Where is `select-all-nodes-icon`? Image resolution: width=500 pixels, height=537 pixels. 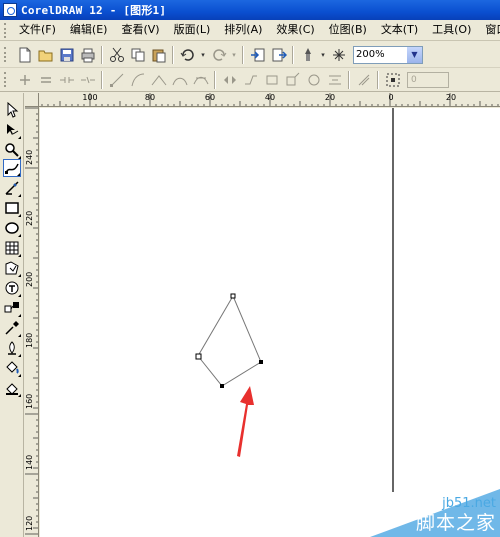 select-all-nodes-icon is located at coordinates (392, 79).